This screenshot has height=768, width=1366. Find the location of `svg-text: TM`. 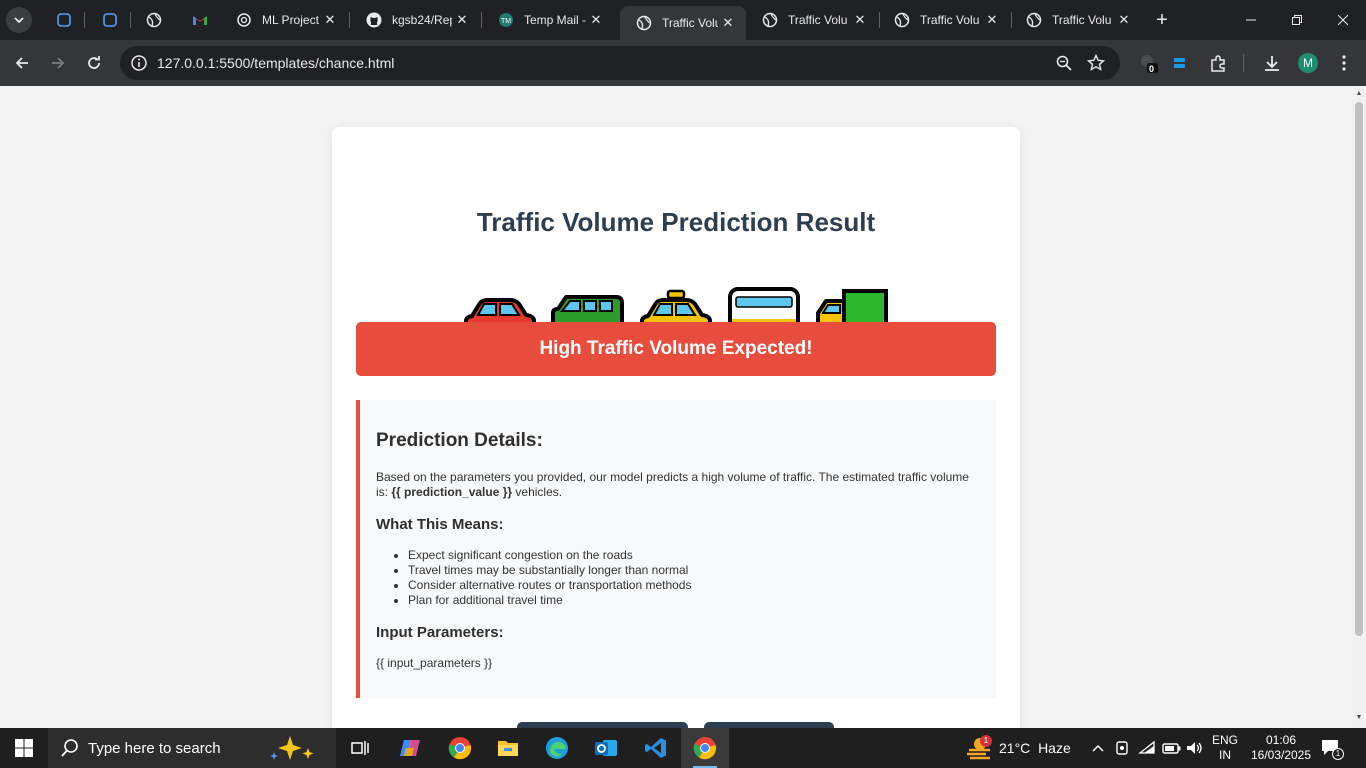

svg-text: TM is located at coordinates (506, 21).